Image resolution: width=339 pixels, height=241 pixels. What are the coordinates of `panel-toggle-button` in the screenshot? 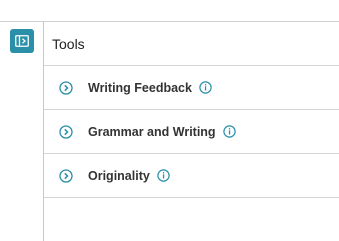 It's located at (22, 41).